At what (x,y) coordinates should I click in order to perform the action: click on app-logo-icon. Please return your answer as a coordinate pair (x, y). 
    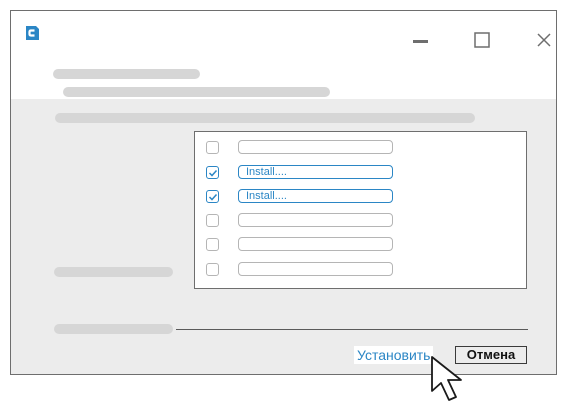
    Looking at the image, I should click on (32, 33).